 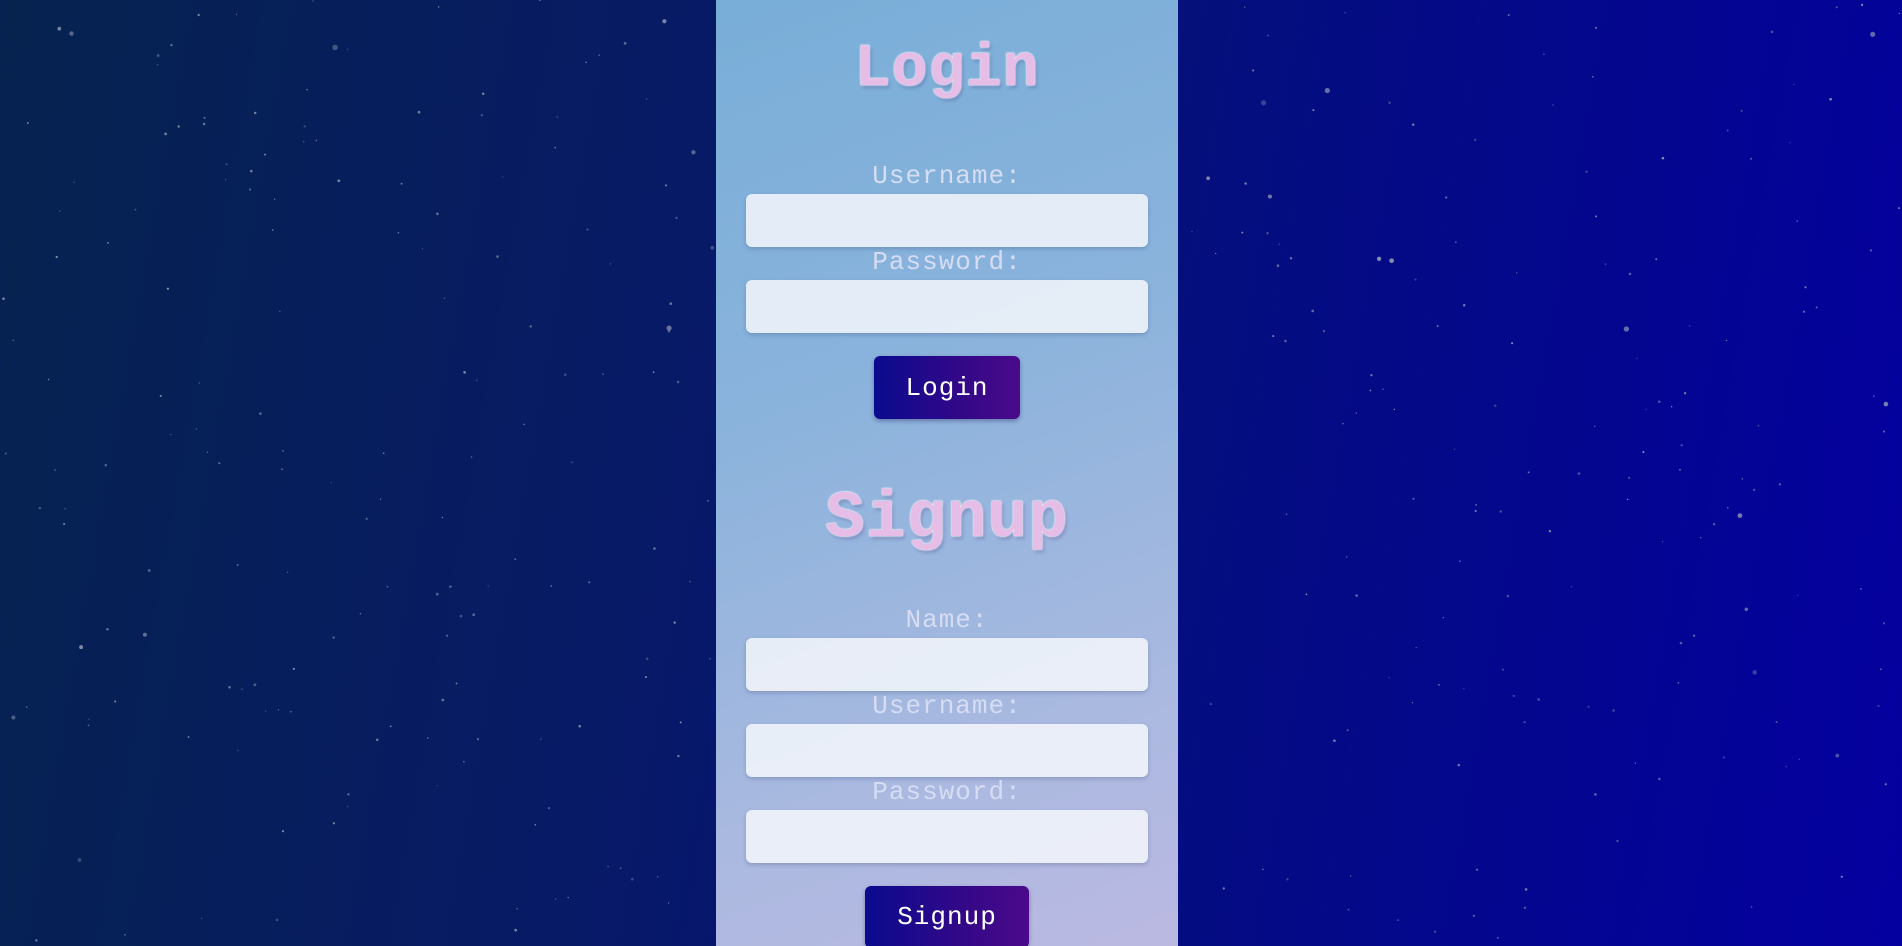 What do you see at coordinates (947, 220) in the screenshot?
I see `login-username-input` at bounding box center [947, 220].